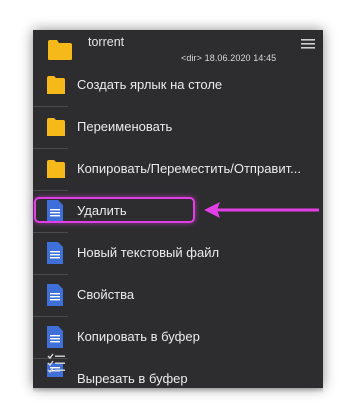 This screenshot has width=354, height=420. What do you see at coordinates (106, 294) in the screenshot?
I see `menu-item-label: Свойства` at bounding box center [106, 294].